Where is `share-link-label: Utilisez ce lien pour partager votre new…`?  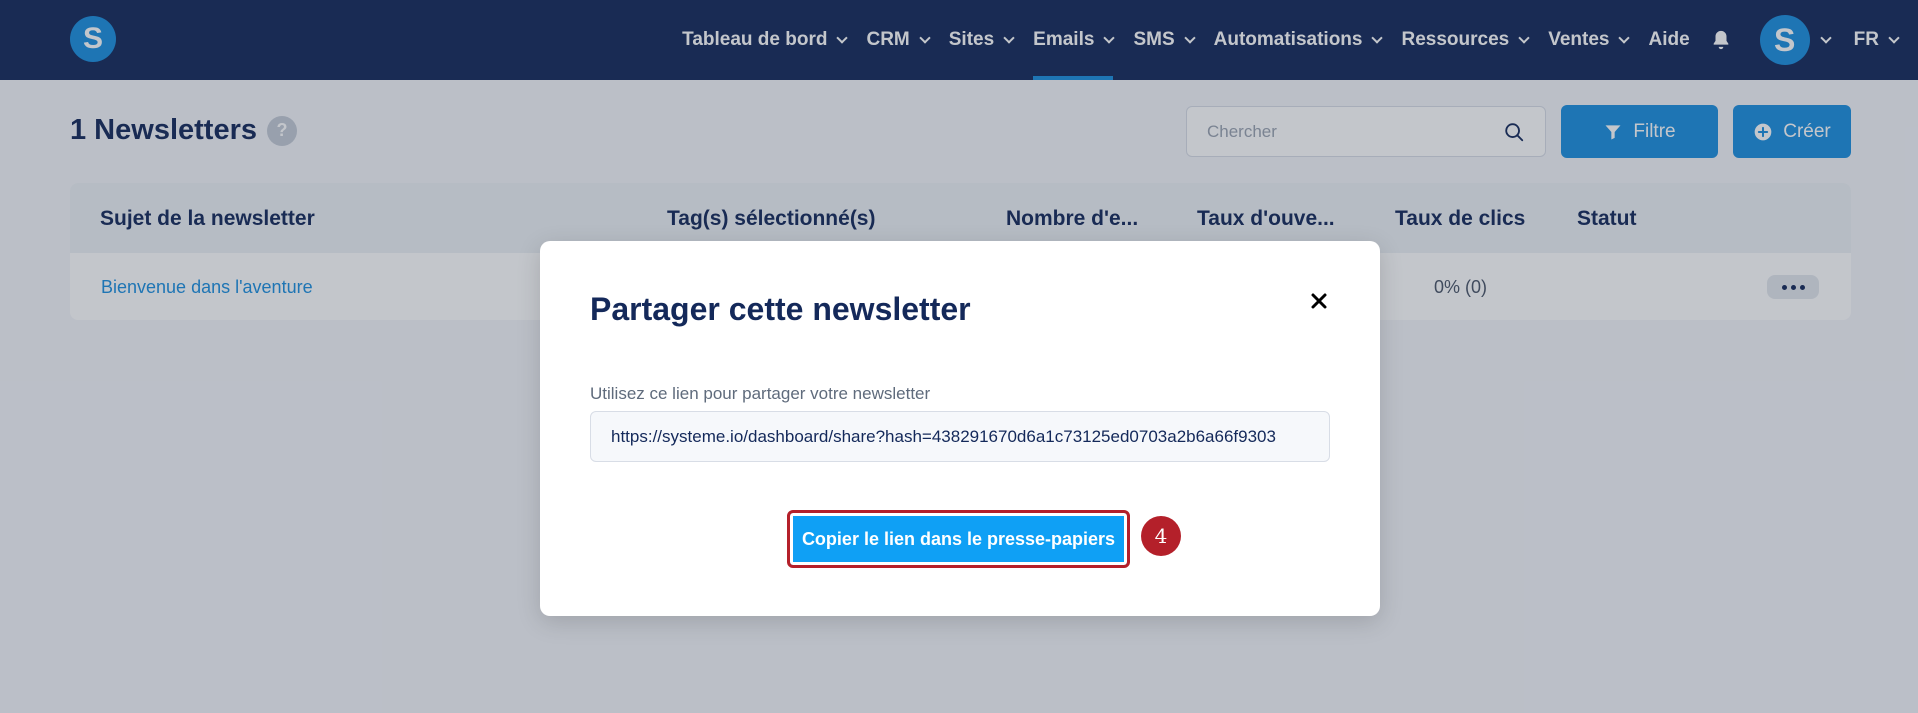 share-link-label: Utilisez ce lien pour partager votre new… is located at coordinates (760, 393).